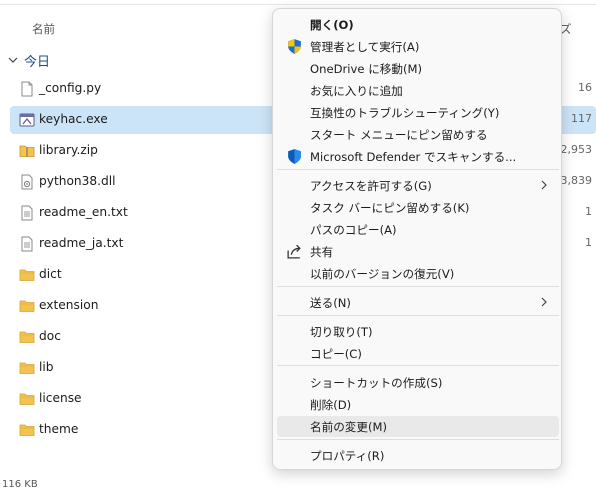  I want to click on group-label: 今日, so click(37, 62).